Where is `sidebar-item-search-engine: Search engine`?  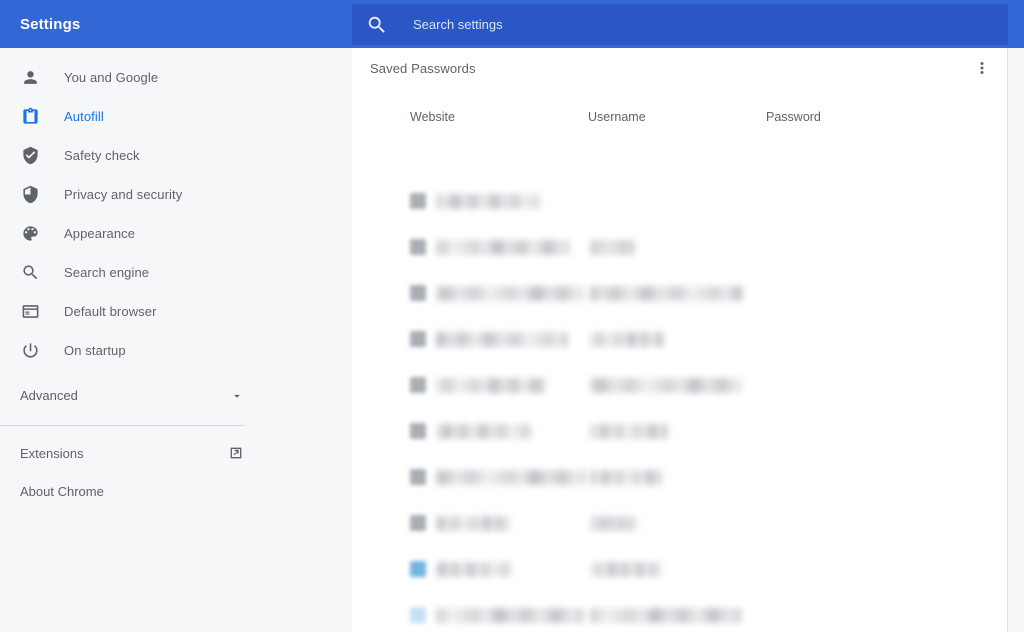
sidebar-item-search-engine: Search engine is located at coordinates (176, 272).